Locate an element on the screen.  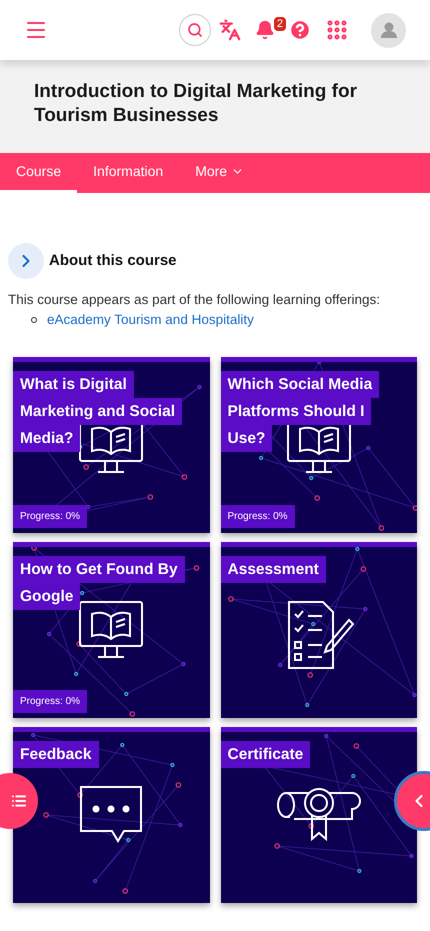
activity-card: What is Digital Marketing and Social Media? Progress: 0% is located at coordinates (111, 445).